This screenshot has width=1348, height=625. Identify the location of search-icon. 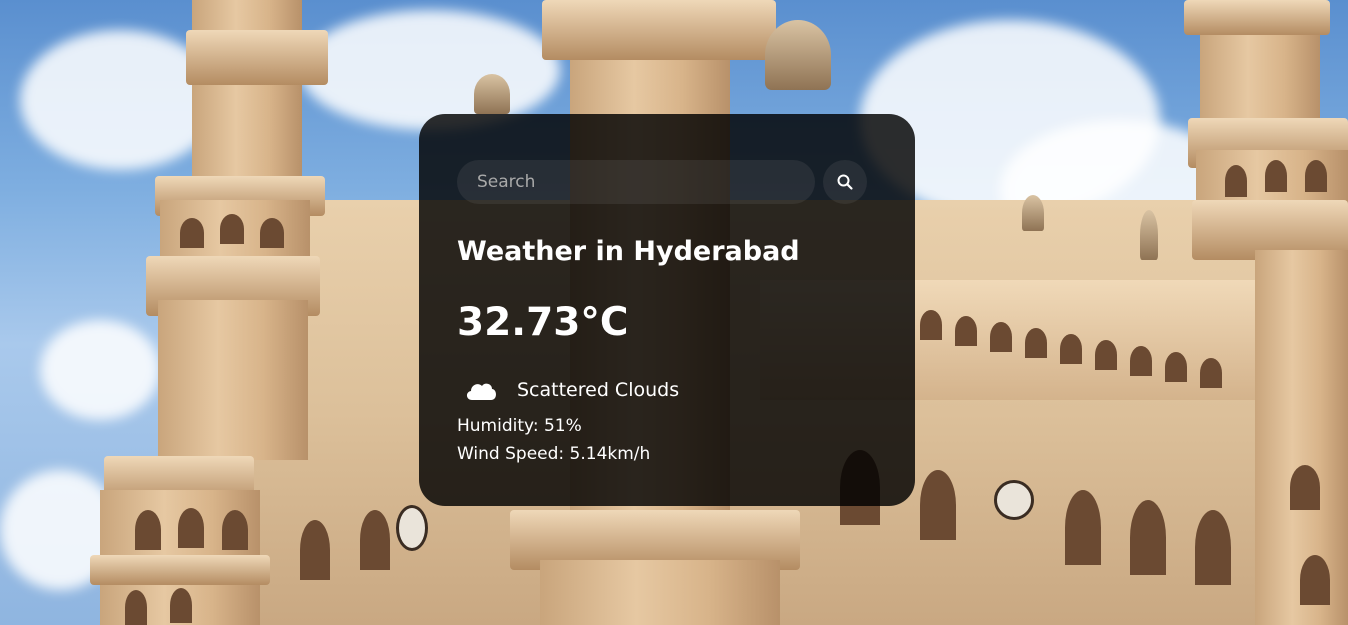
(845, 182).